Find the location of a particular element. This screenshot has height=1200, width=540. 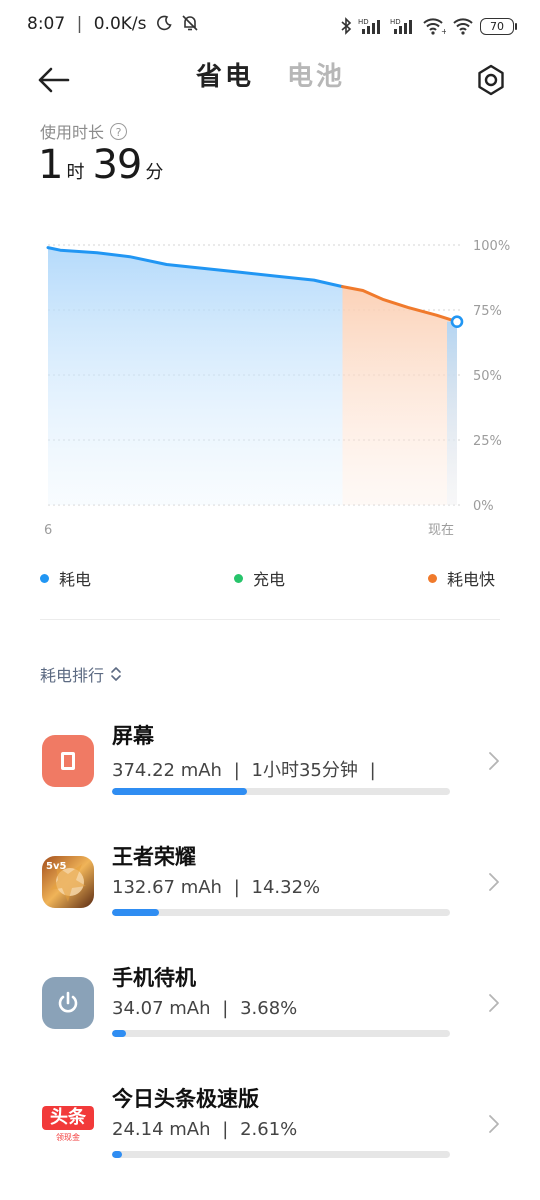

y-tick-label: 0% is located at coordinates (483, 506).